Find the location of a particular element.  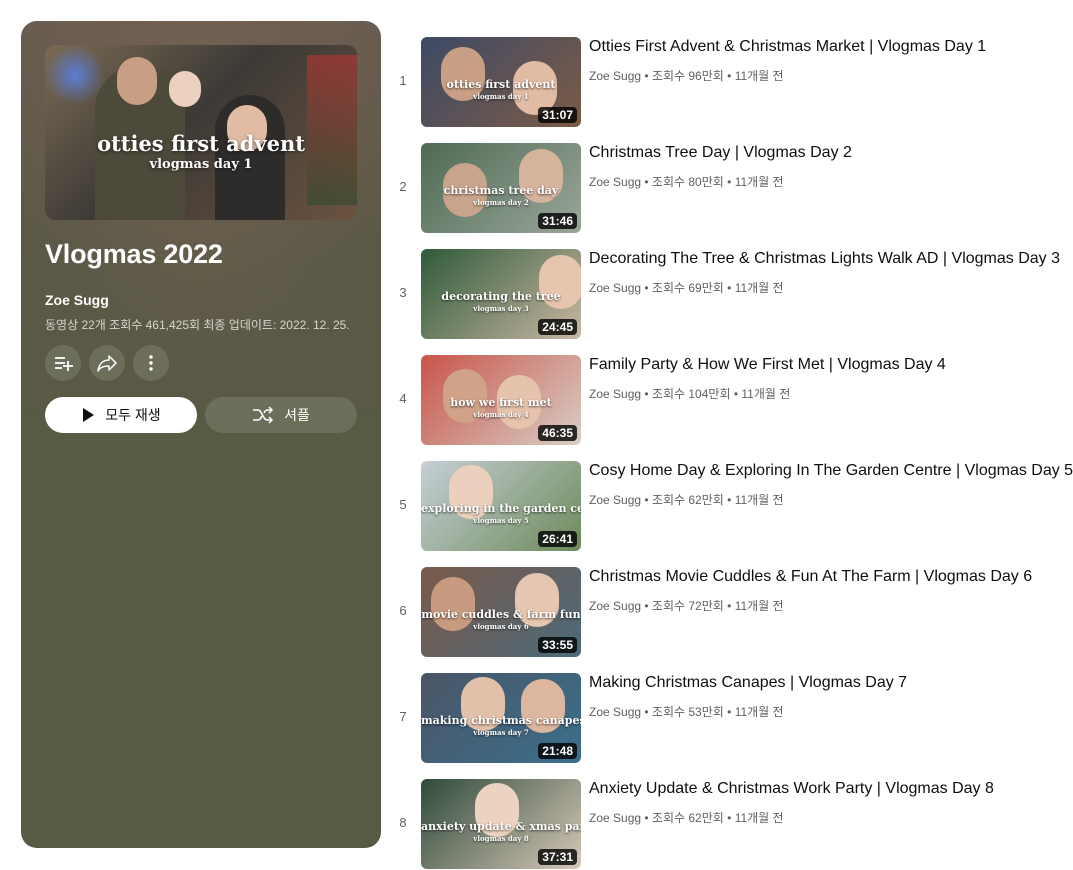

video-thumbnail: how we first met vlogmas day 4 46:35 is located at coordinates (501, 400).